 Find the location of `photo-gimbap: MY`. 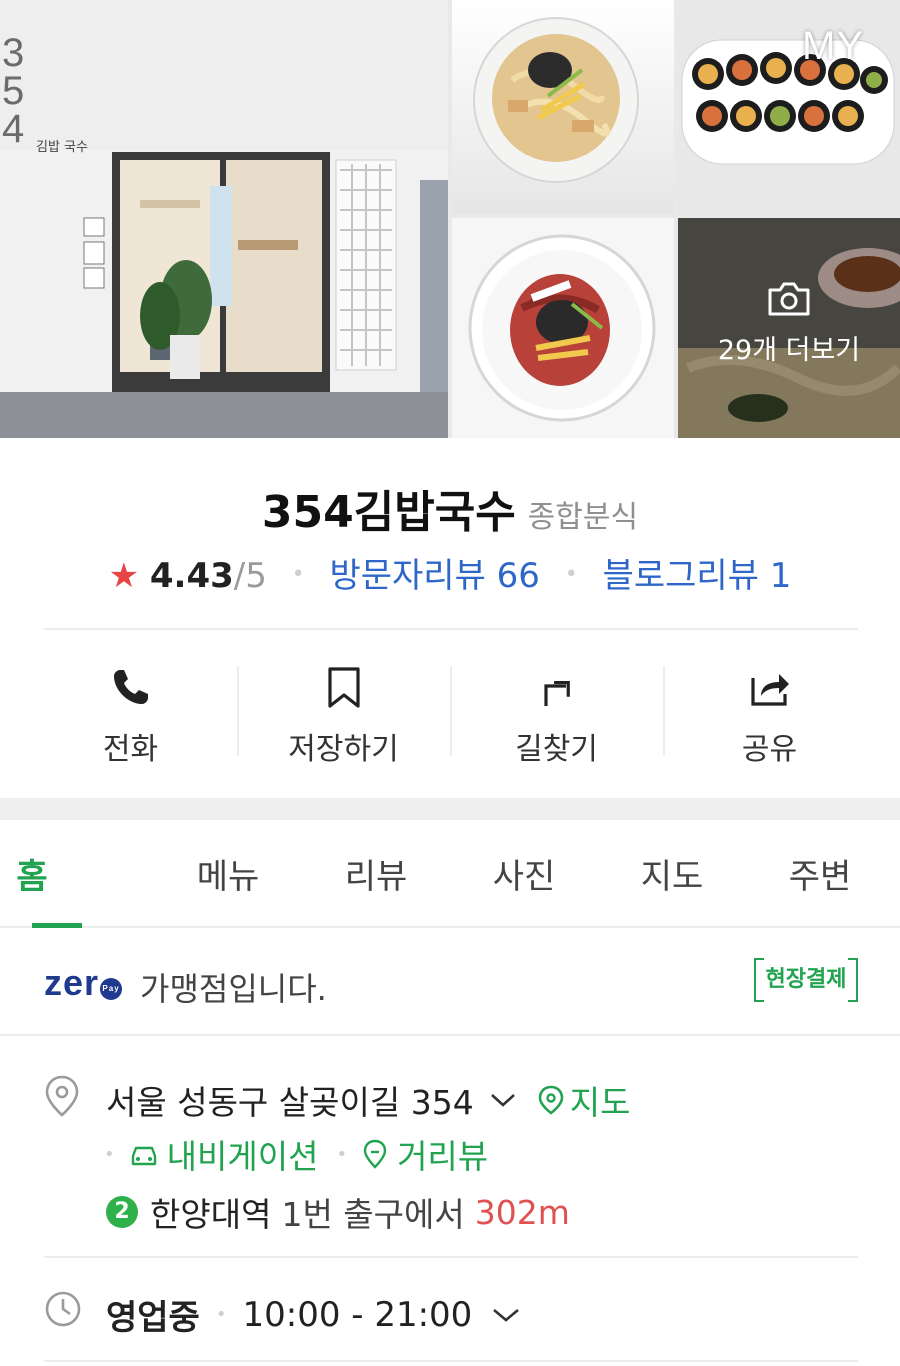

photo-gimbap: MY is located at coordinates (789, 107).